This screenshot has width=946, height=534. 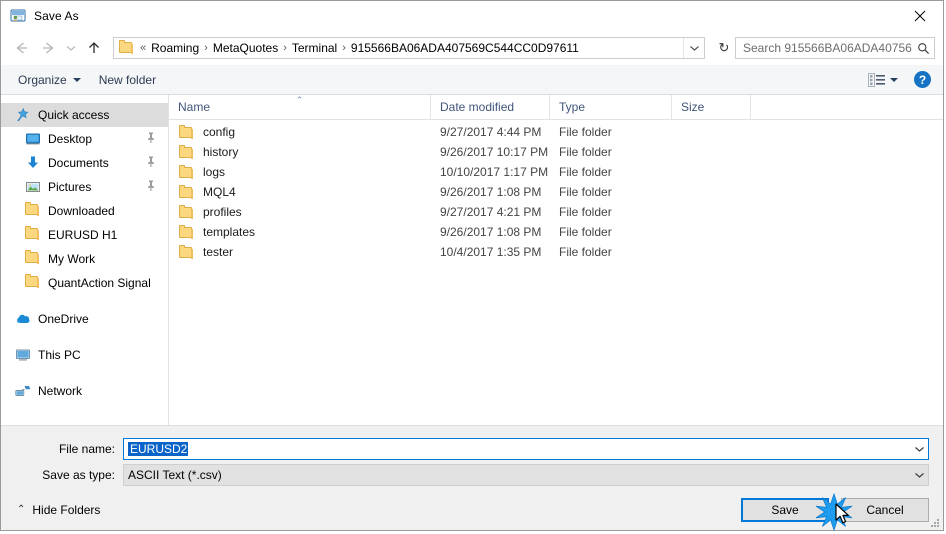 I want to click on sidebar-item-label: This PC, so click(x=59, y=355).